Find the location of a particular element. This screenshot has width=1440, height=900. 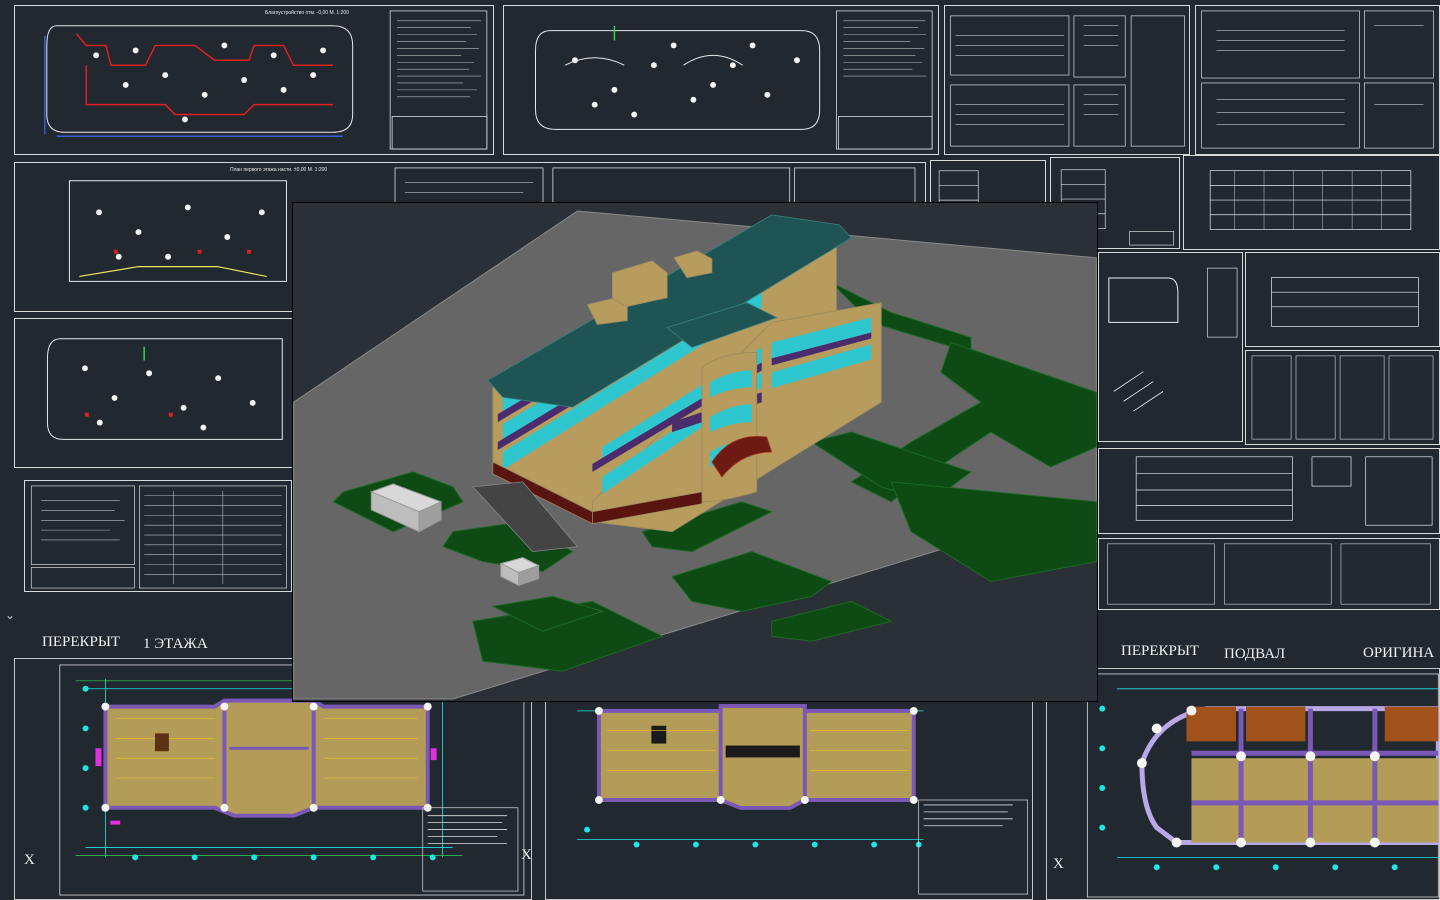

sheet-label-floor: 1 ЭТАЖА is located at coordinates (175, 644).